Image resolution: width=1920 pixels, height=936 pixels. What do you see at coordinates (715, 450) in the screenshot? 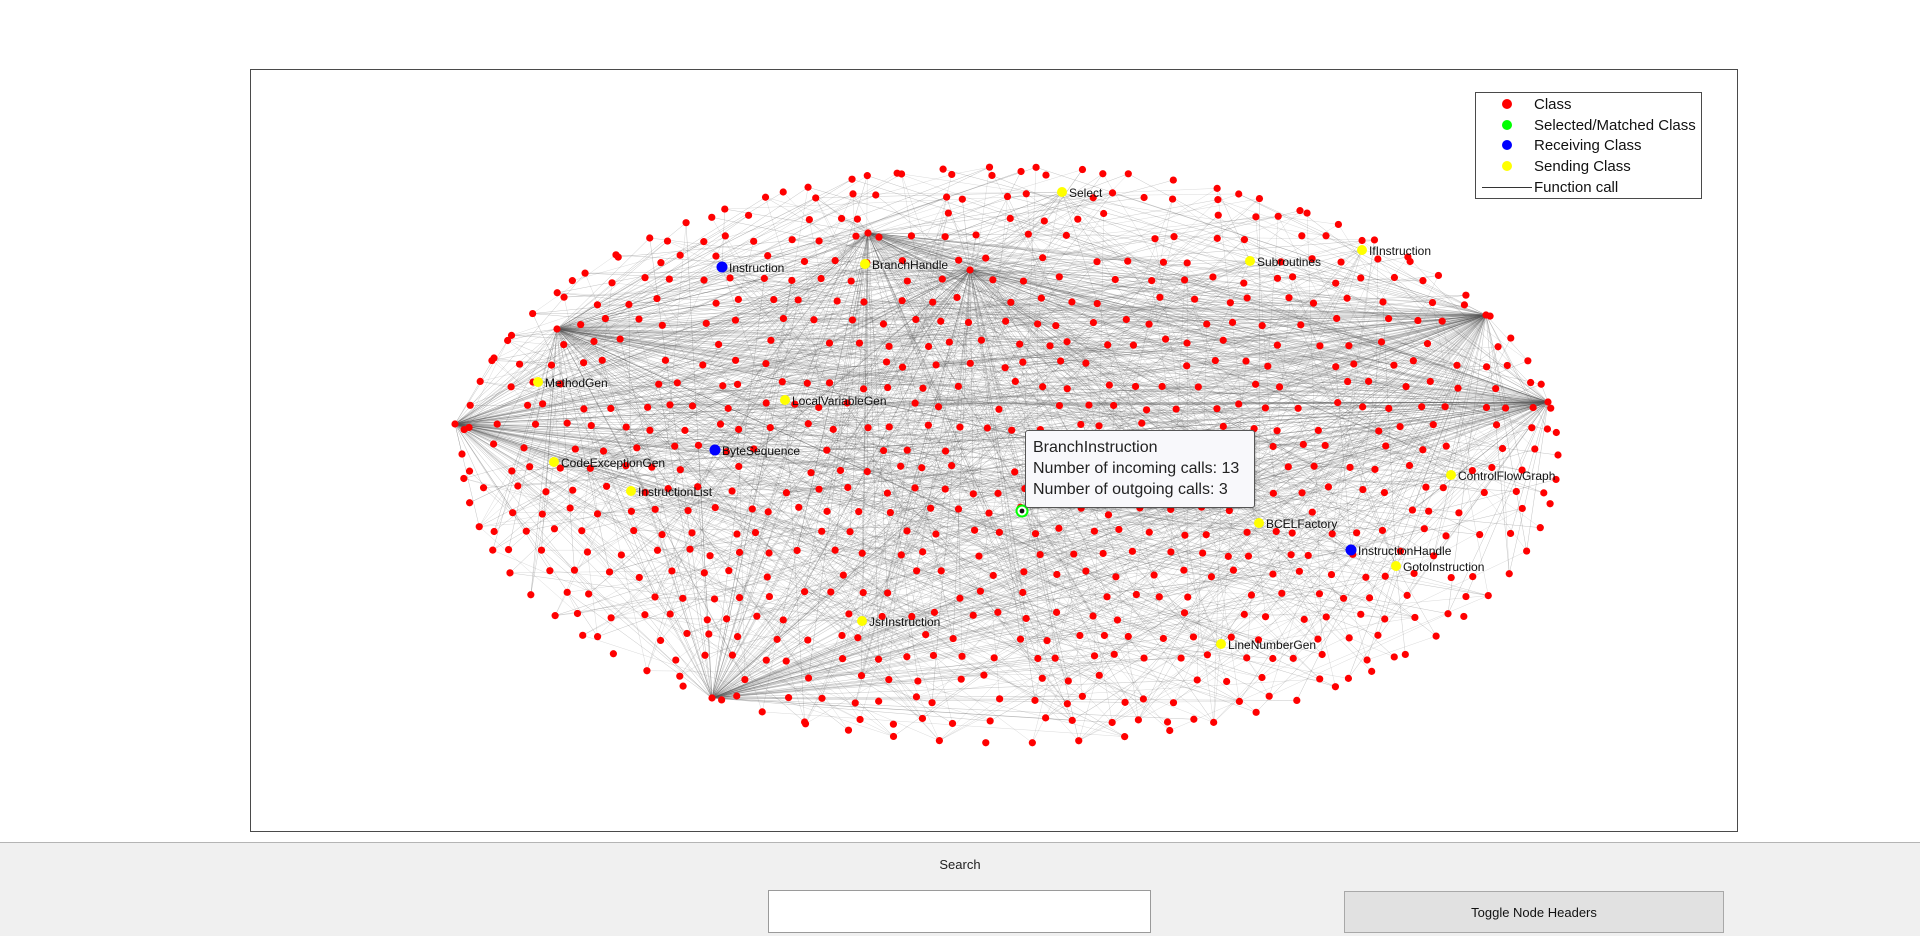
I see `receiving-class-node` at bounding box center [715, 450].